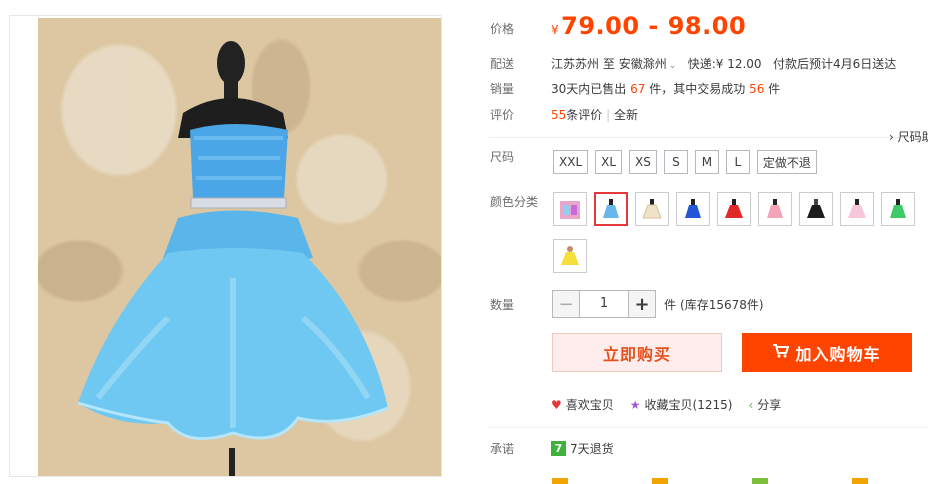 This screenshot has width=928, height=484. Describe the element at coordinates (566, 304) in the screenshot. I see `quantity-minus-button: −` at that location.